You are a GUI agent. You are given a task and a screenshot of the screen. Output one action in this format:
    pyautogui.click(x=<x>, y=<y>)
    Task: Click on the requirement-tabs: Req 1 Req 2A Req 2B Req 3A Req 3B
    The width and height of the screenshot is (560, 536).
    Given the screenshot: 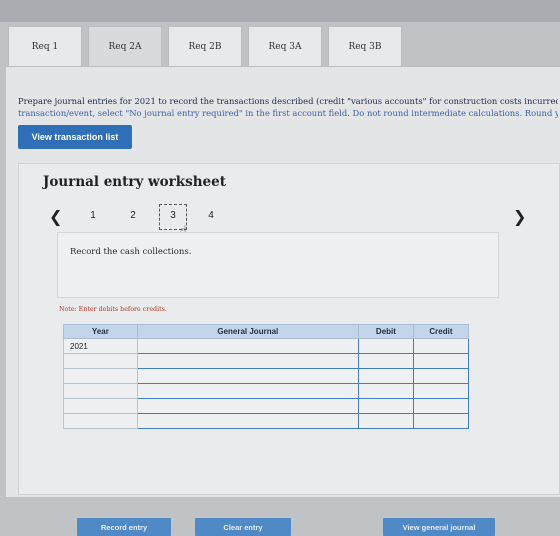 What is the action you would take?
    pyautogui.click(x=208, y=46)
    